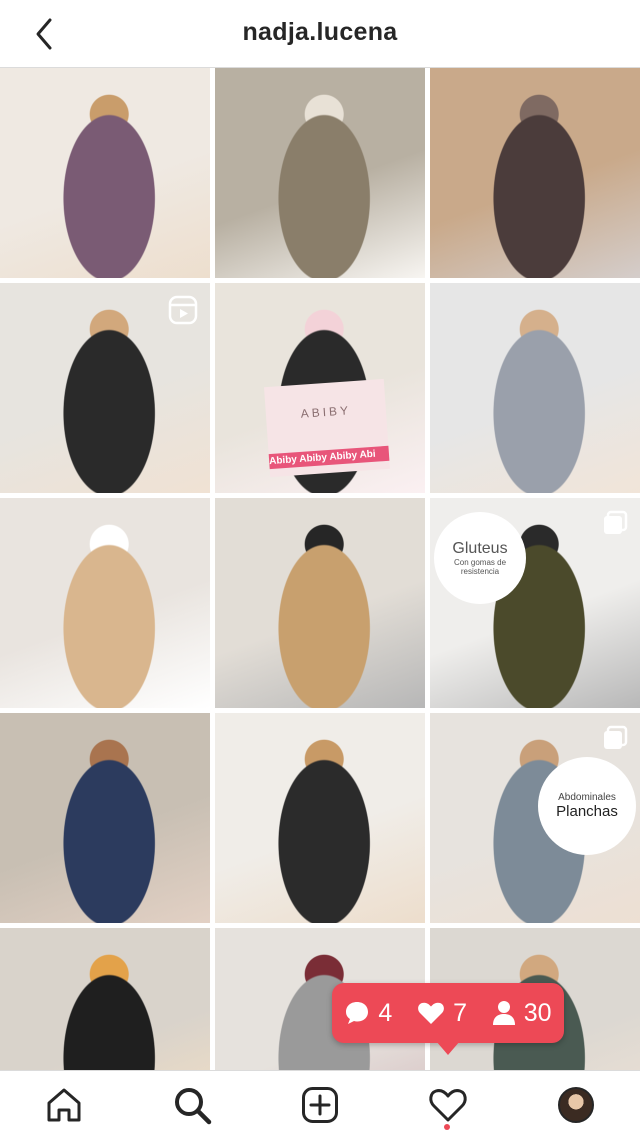 The height and width of the screenshot is (1138, 640). What do you see at coordinates (522, 1013) in the screenshot?
I see `followers-count: 30` at bounding box center [522, 1013].